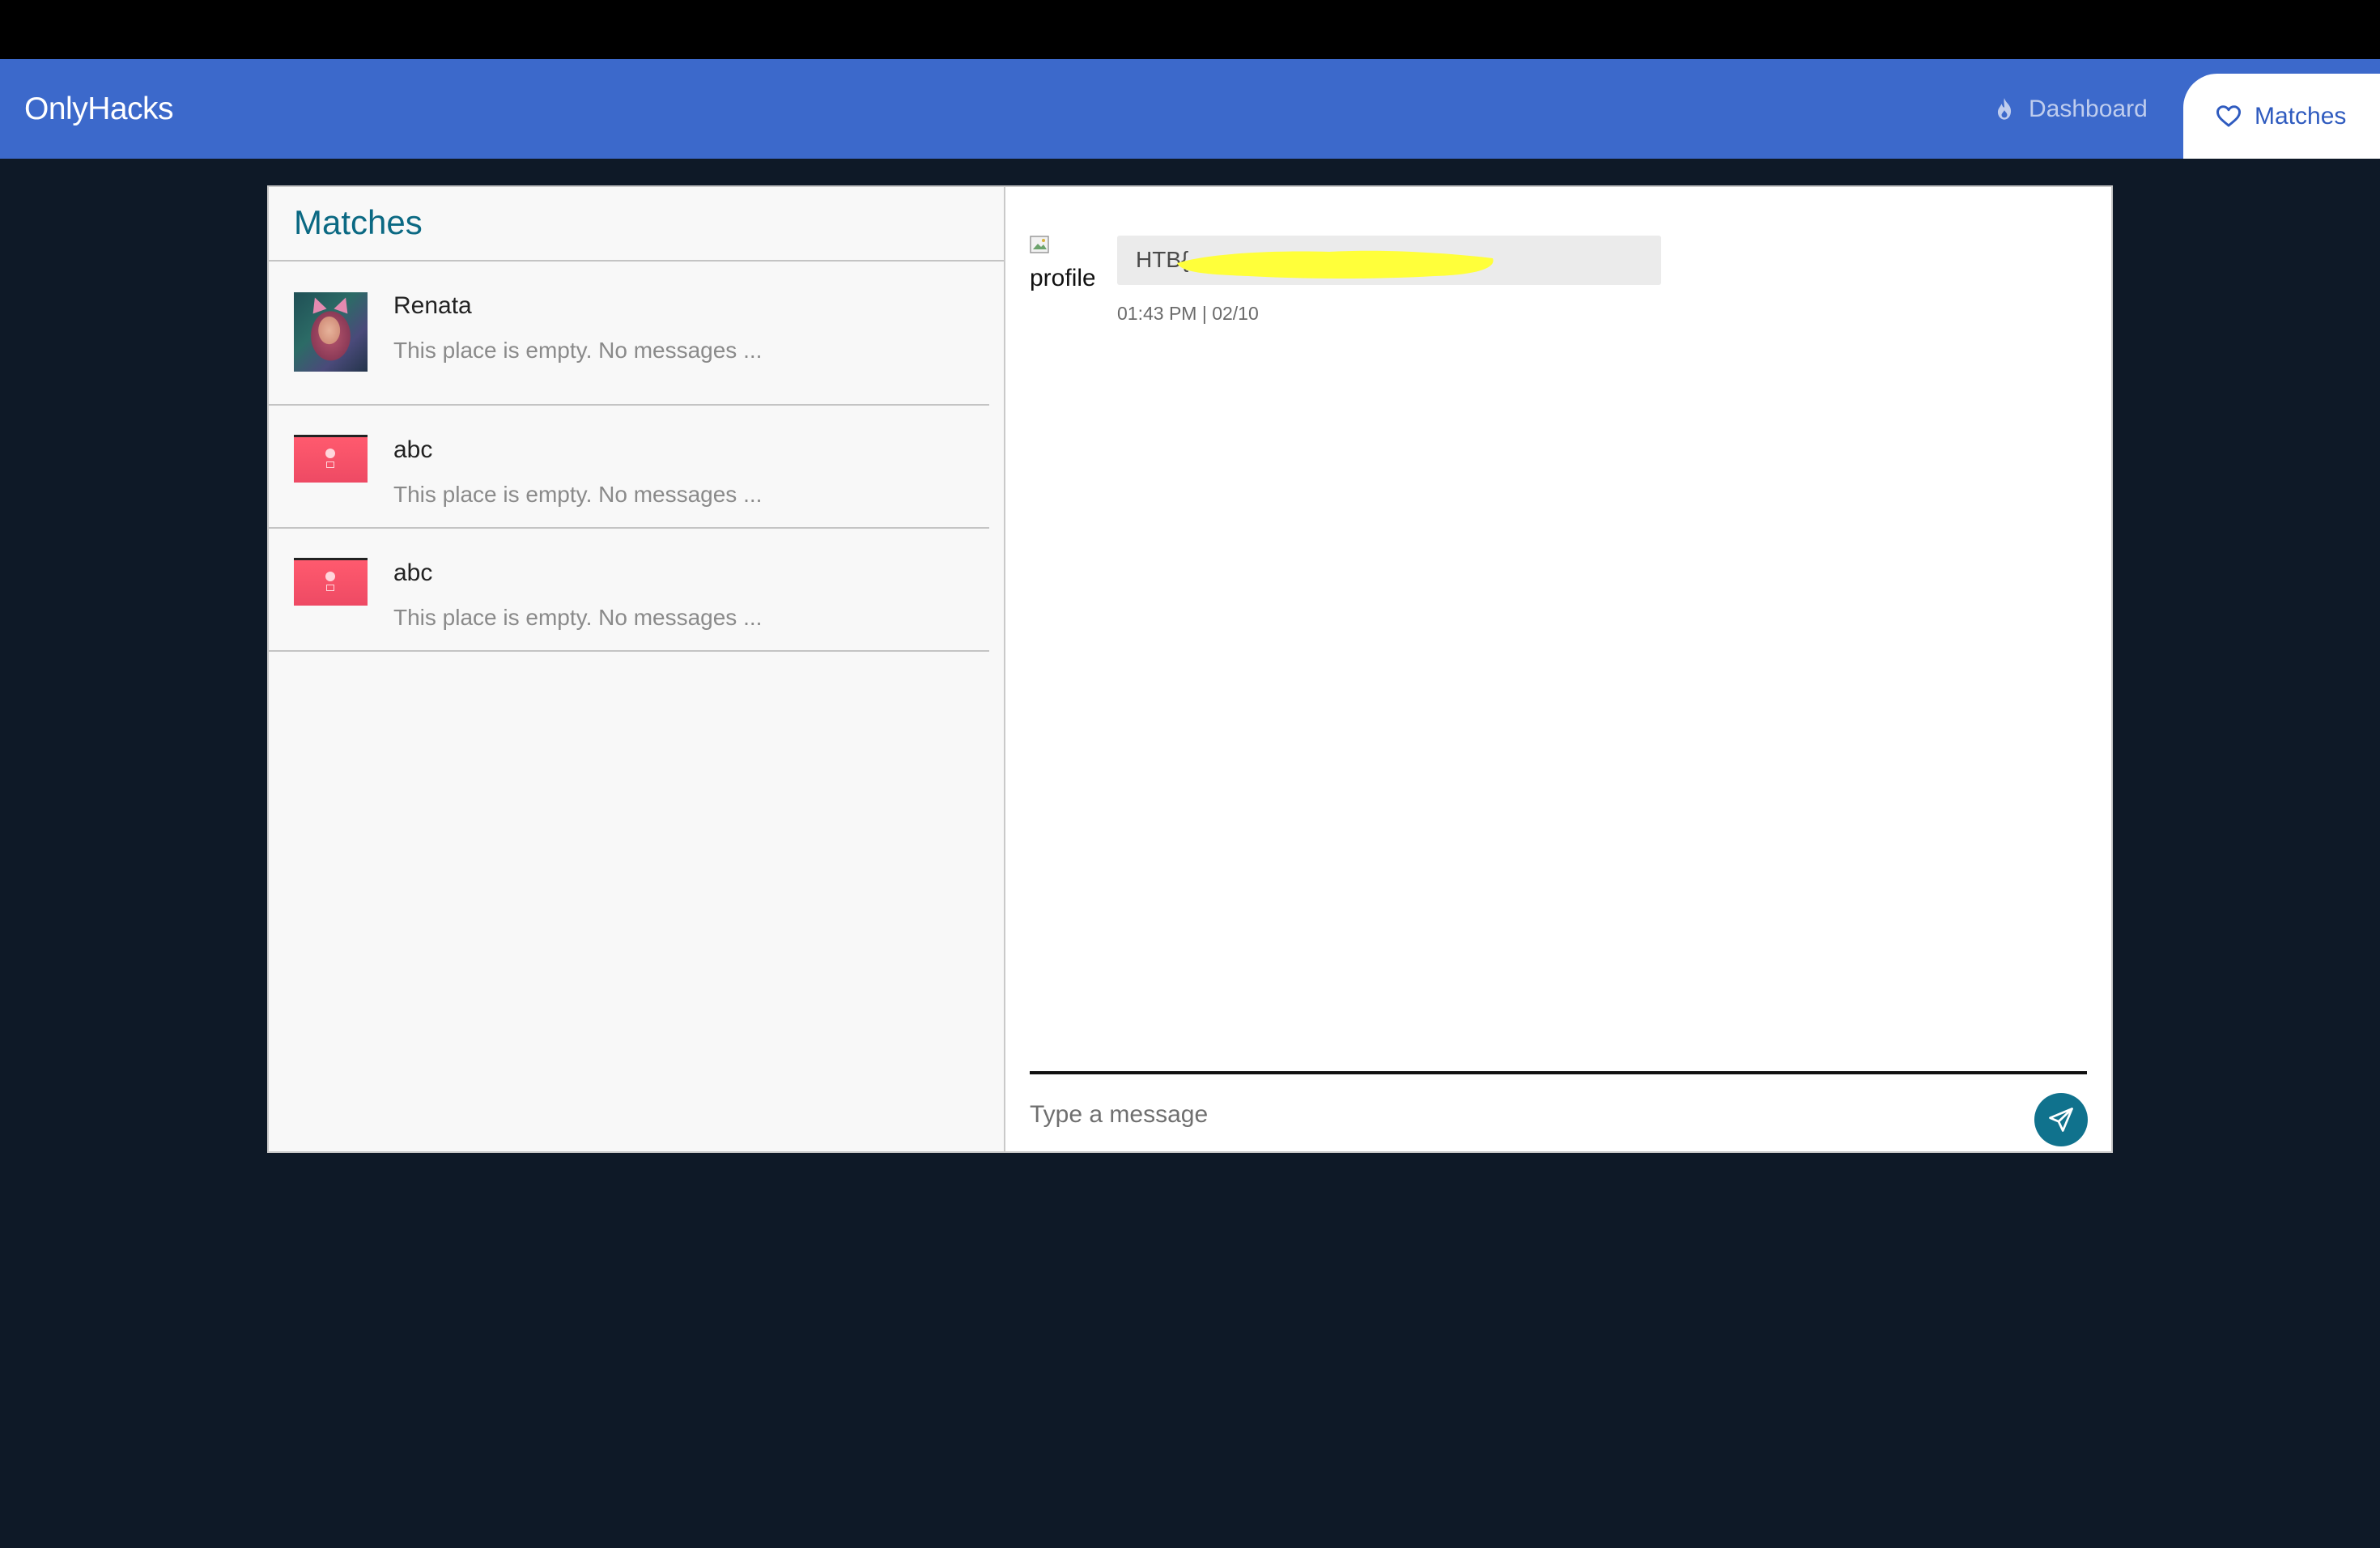 The height and width of the screenshot is (1548, 2380). Describe the element at coordinates (1062, 264) in the screenshot. I see `sender-profile-image: profile` at that location.